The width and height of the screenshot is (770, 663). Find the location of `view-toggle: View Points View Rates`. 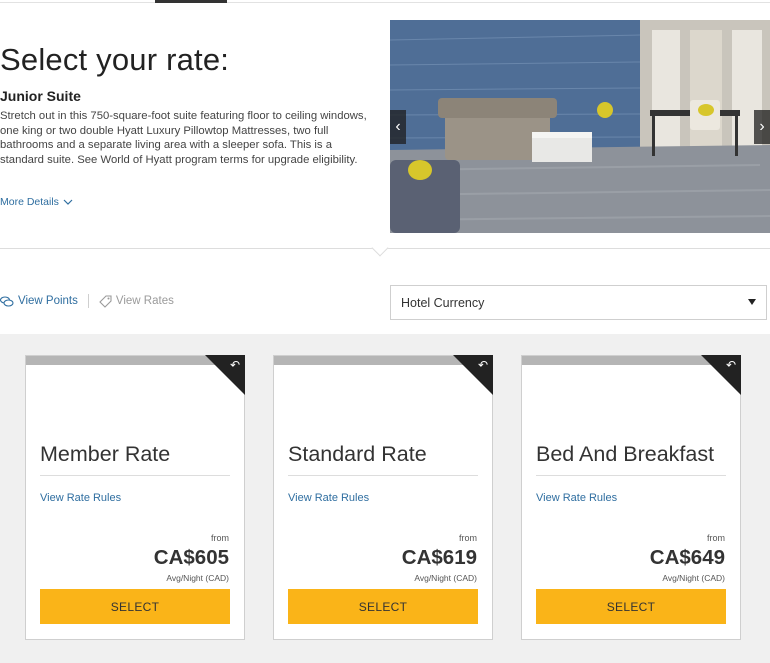

view-toggle: View Points View Rates is located at coordinates (87, 301).